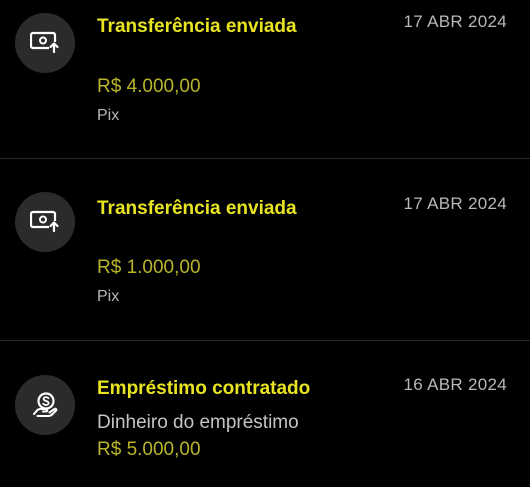 Image resolution: width=530 pixels, height=487 pixels. What do you see at coordinates (149, 86) in the screenshot?
I see `transaction-amount: R$ 4.000,00` at bounding box center [149, 86].